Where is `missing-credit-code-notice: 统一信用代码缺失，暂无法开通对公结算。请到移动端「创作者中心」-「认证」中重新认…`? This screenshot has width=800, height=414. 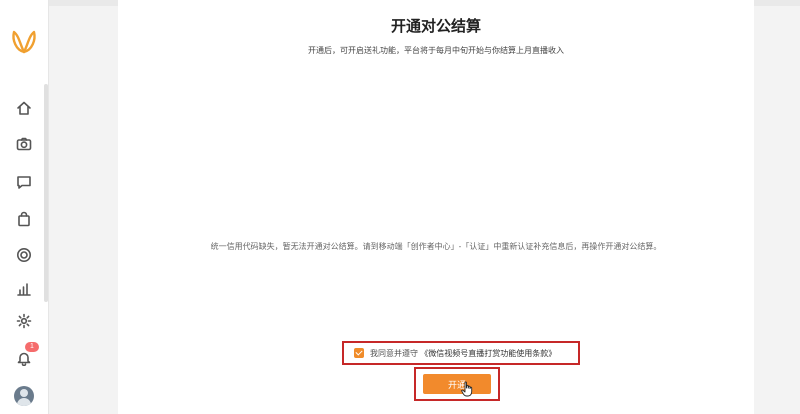 missing-credit-code-notice: 统一信用代码缺失，暂无法开通对公结算。请到移动端「创作者中心」-「认证」中重新认… is located at coordinates (436, 246).